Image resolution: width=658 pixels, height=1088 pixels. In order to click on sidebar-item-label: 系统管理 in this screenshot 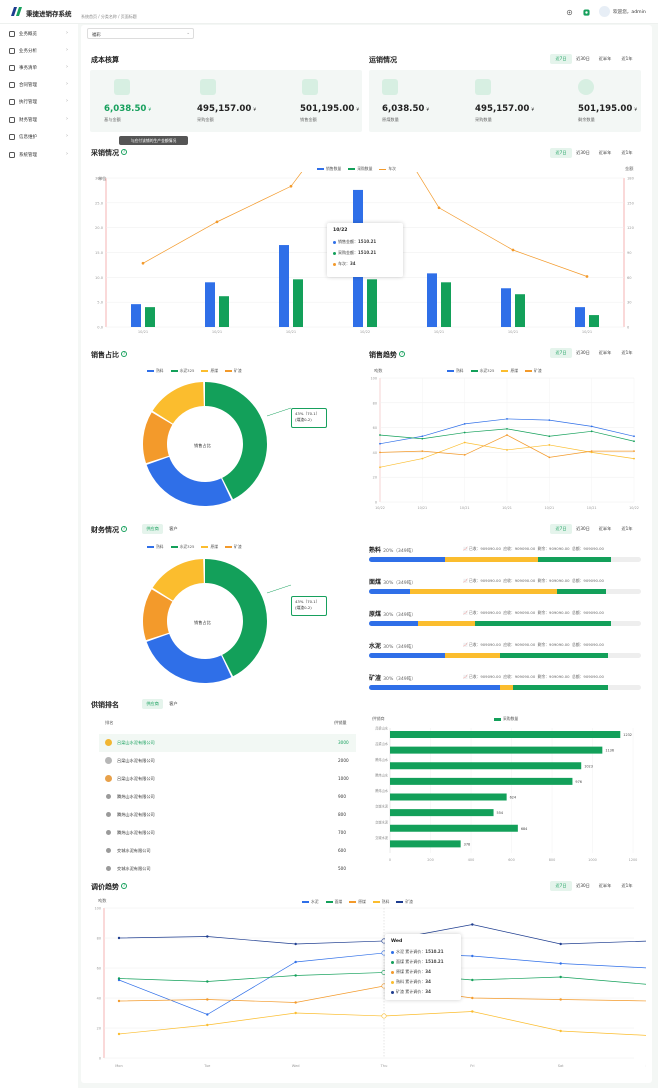, I will do `click(28, 155)`.